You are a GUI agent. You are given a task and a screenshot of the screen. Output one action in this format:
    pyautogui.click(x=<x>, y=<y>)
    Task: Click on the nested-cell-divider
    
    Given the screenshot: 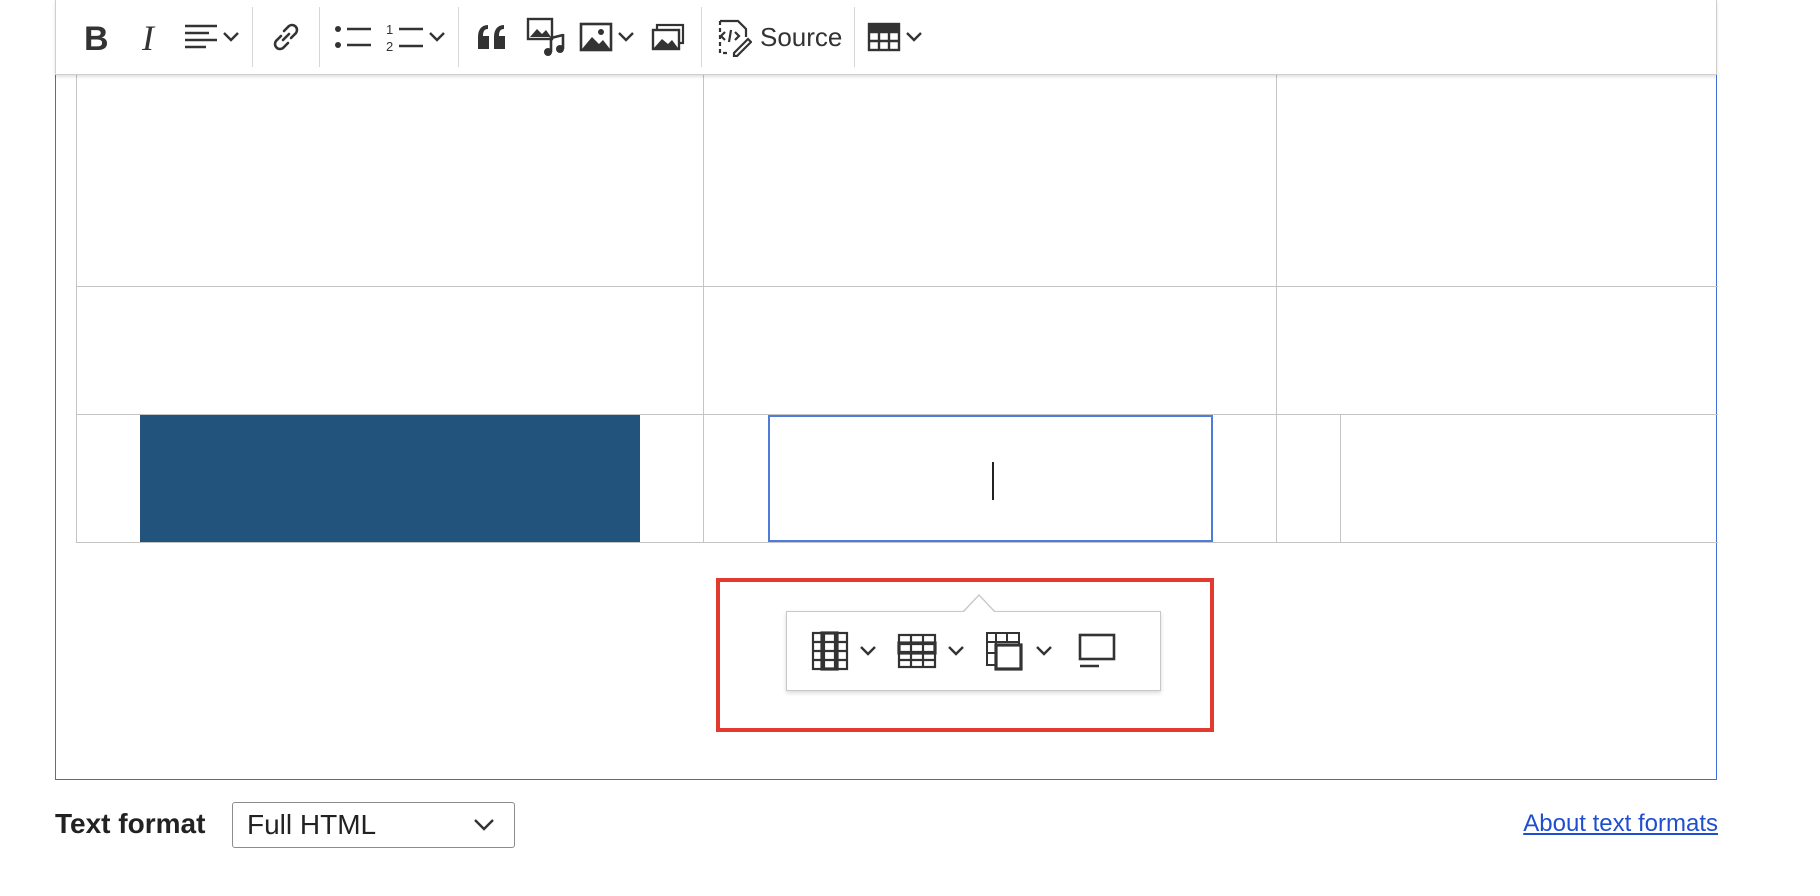 What is the action you would take?
    pyautogui.click(x=1340, y=478)
    